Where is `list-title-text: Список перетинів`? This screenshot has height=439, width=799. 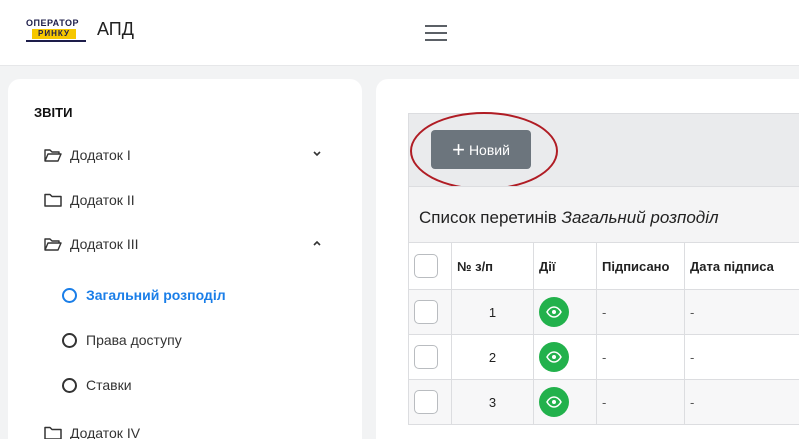
list-title-text: Список перетинів is located at coordinates (488, 217).